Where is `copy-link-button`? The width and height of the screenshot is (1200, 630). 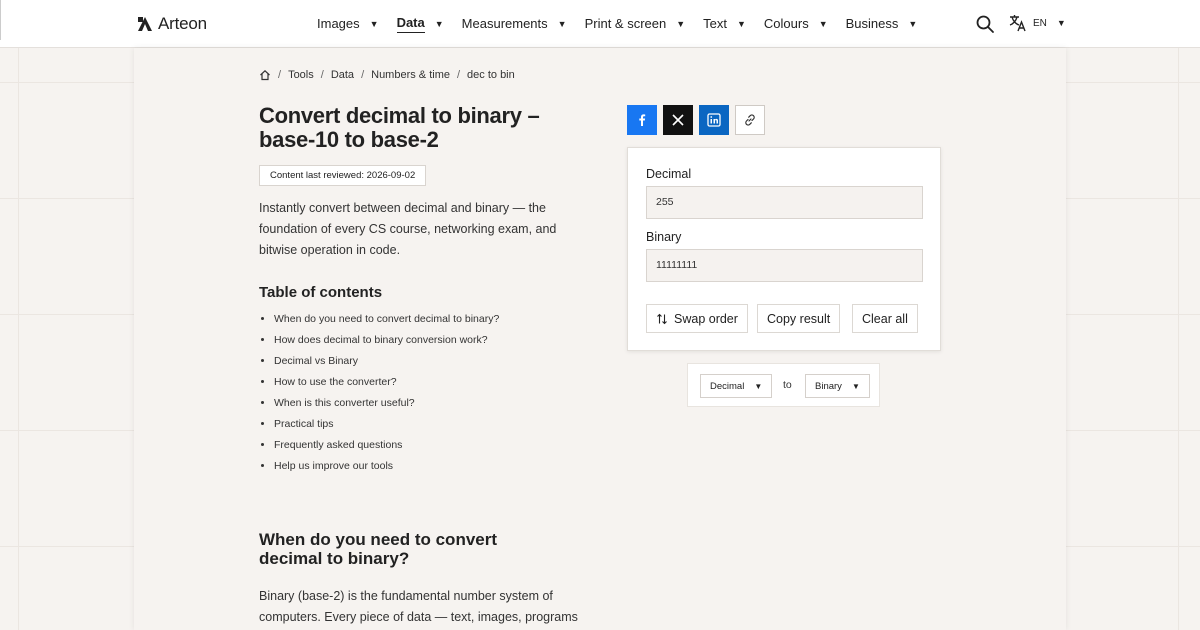 copy-link-button is located at coordinates (750, 120).